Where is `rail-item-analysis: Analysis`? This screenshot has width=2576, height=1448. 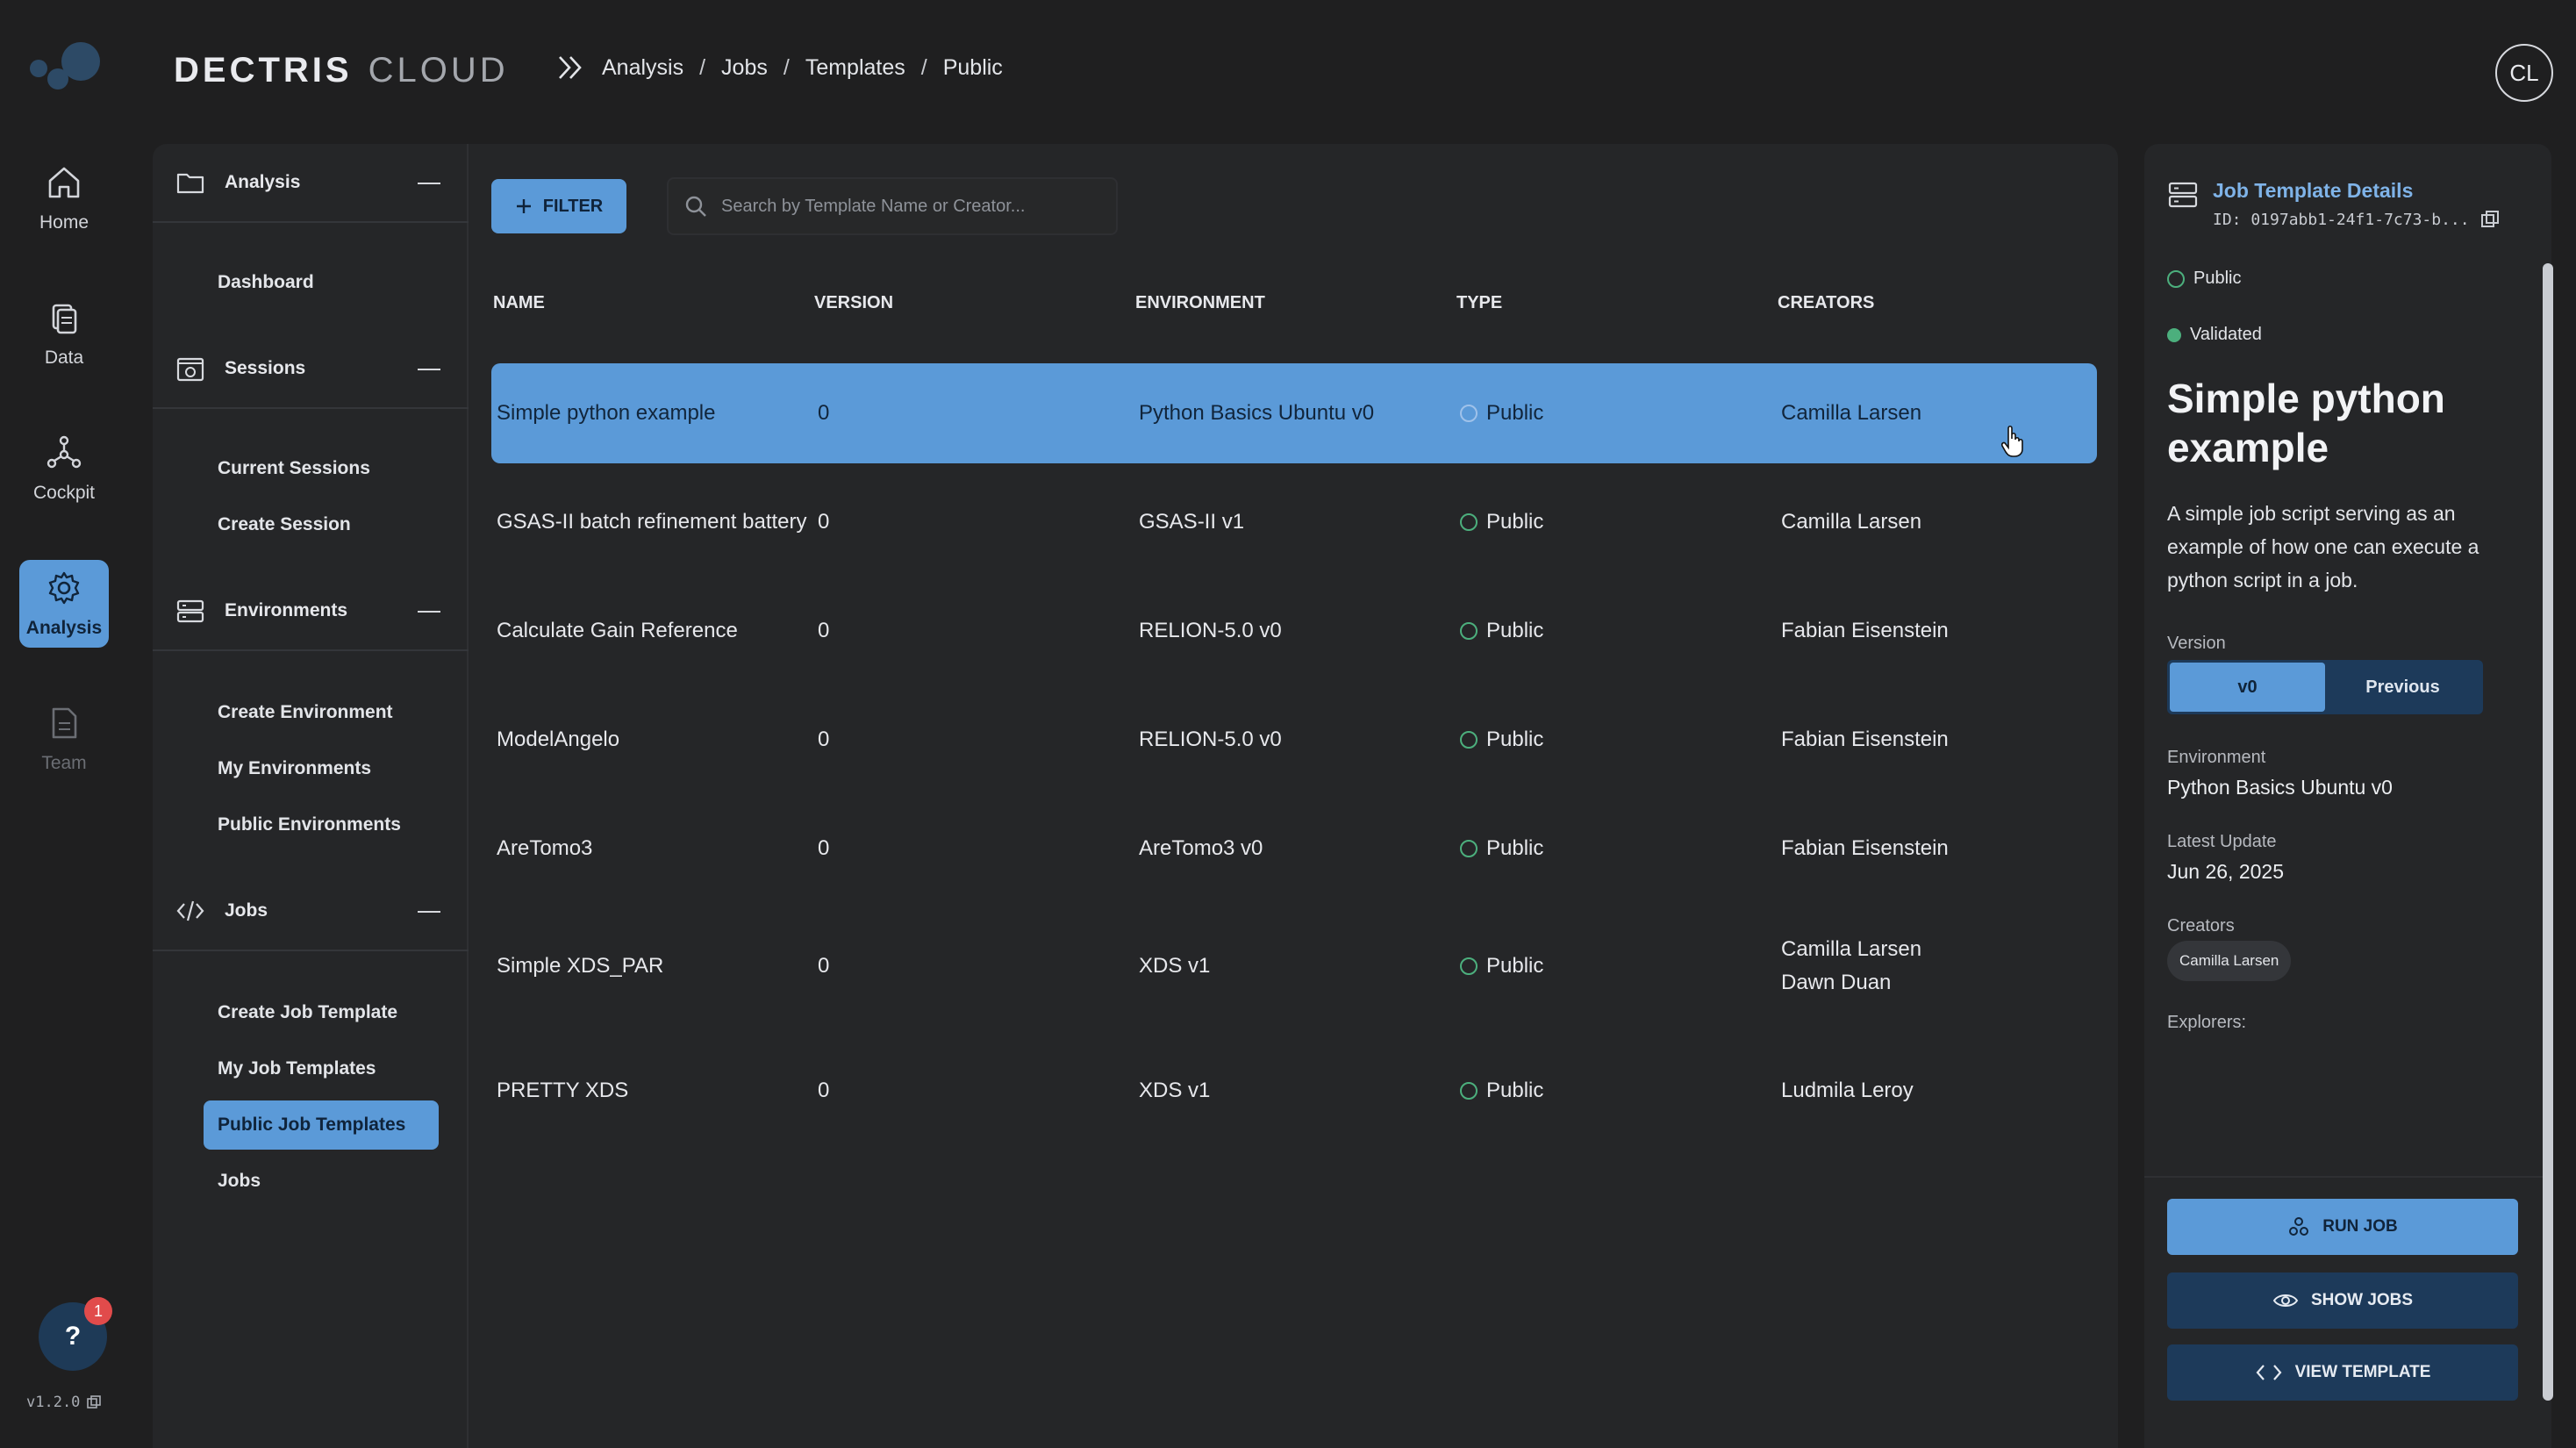
rail-item-analysis: Analysis is located at coordinates (64, 604).